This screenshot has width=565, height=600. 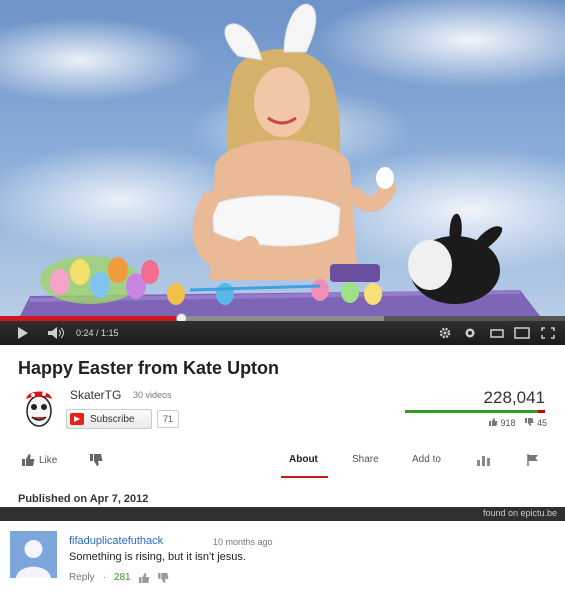 I want to click on tab-share: Share, so click(x=365, y=459).